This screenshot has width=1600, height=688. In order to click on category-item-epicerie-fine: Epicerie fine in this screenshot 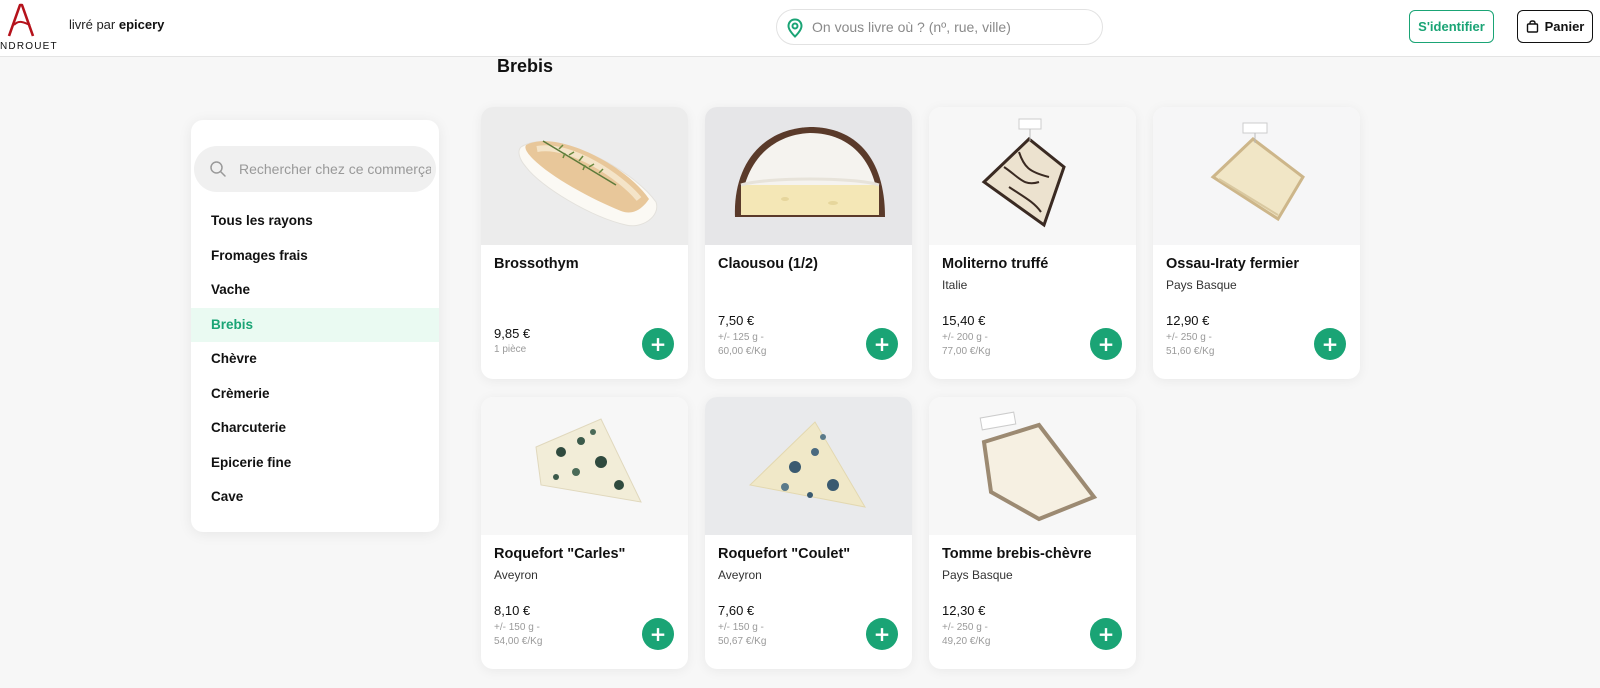, I will do `click(315, 463)`.